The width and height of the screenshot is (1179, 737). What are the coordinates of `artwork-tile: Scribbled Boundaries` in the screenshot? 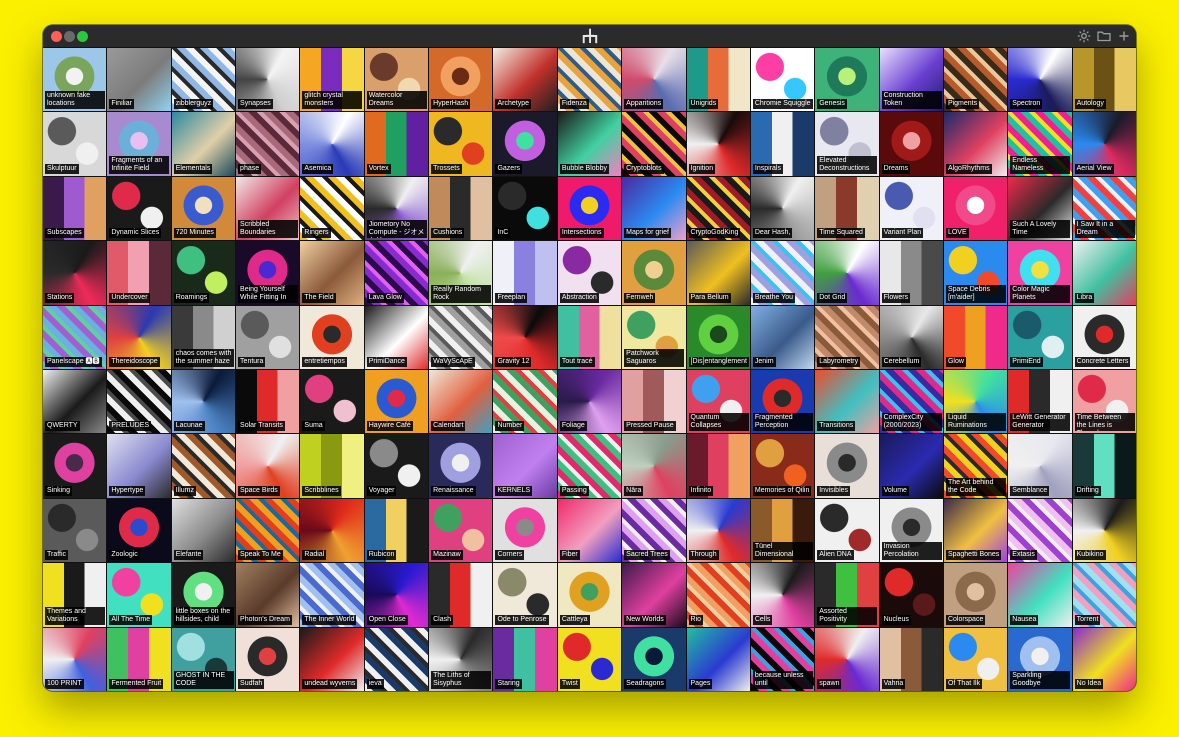 It's located at (268, 208).